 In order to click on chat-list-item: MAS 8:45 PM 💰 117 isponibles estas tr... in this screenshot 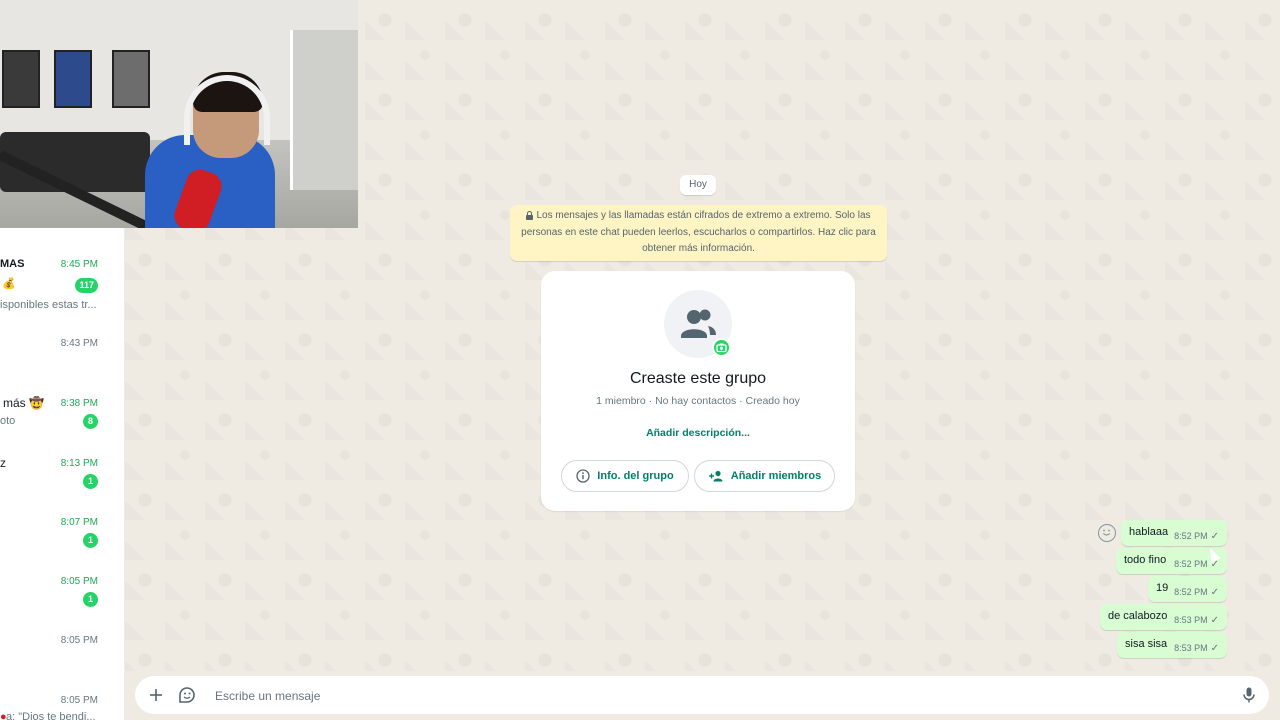, I will do `click(62, 288)`.